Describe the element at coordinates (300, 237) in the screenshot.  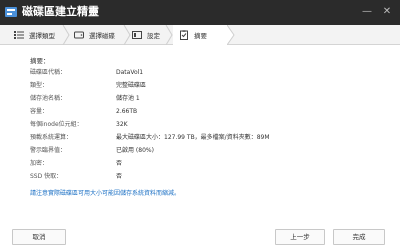
I see `back-button: 上一步` at that location.